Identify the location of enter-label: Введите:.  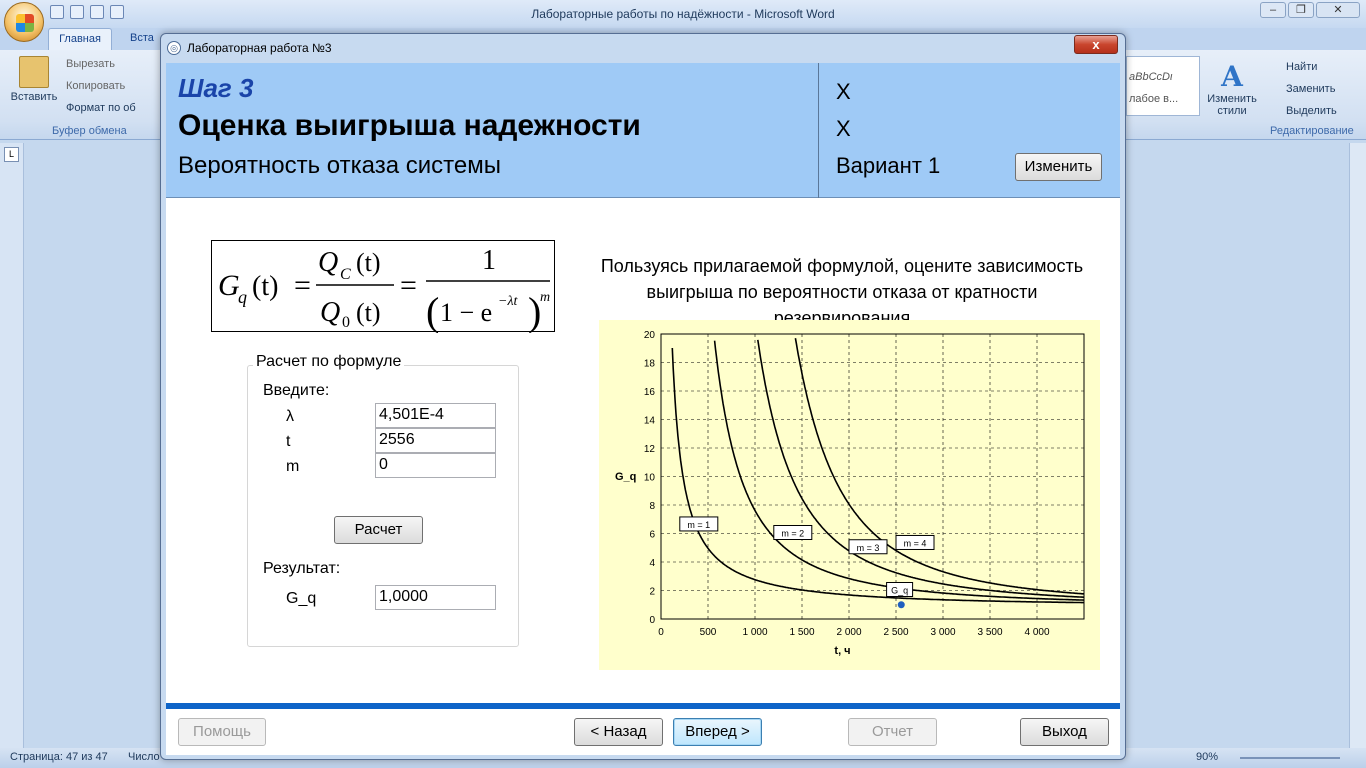
(296, 390).